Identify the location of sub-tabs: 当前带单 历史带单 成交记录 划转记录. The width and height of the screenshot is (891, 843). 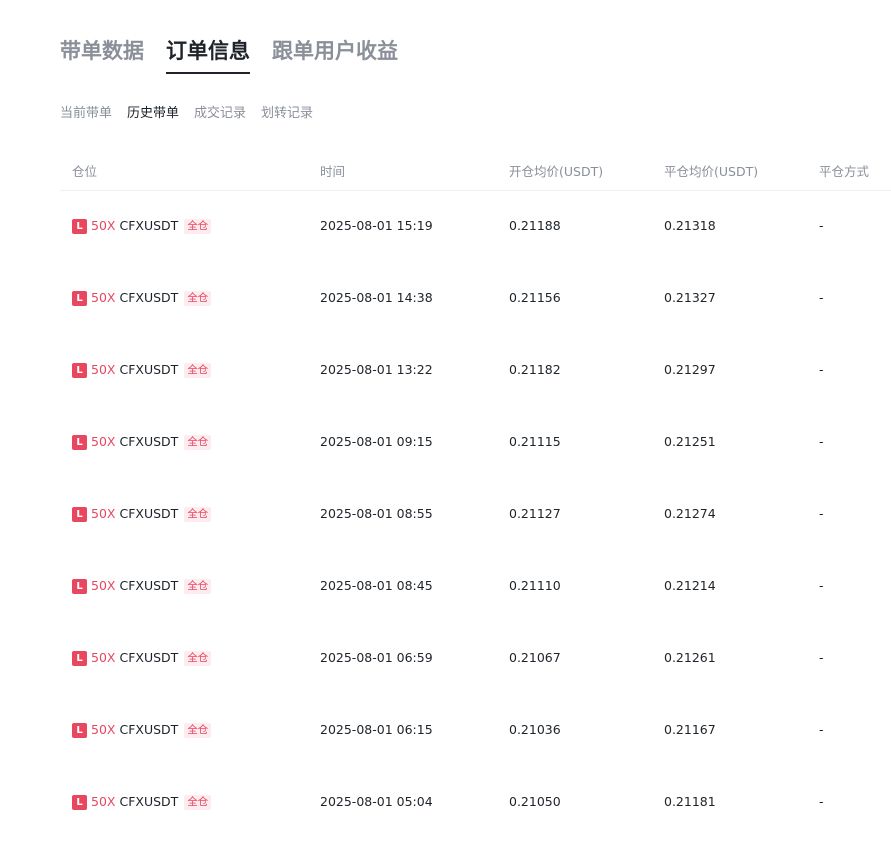
(194, 114).